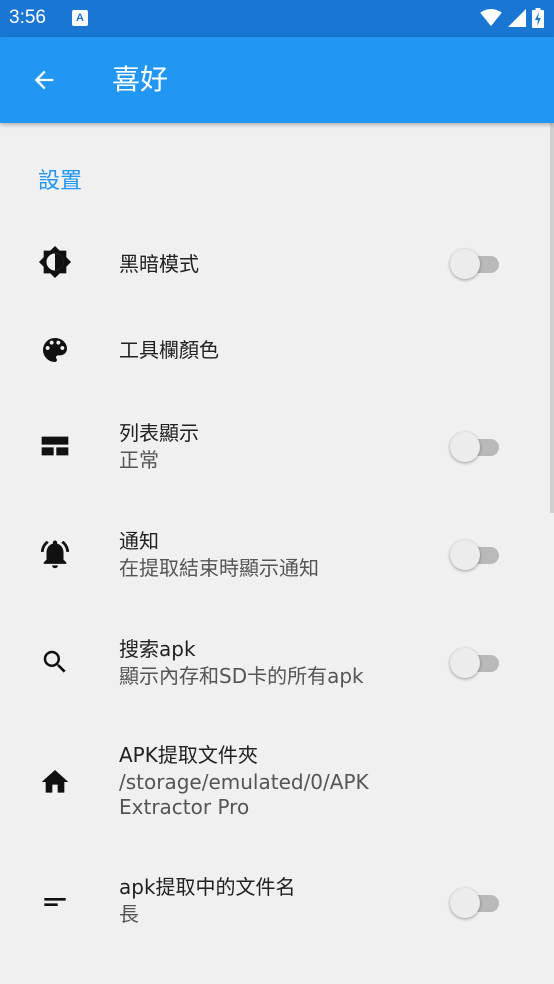 Image resolution: width=554 pixels, height=984 pixels. Describe the element at coordinates (476, 554) in the screenshot. I see `notification-switch` at that location.